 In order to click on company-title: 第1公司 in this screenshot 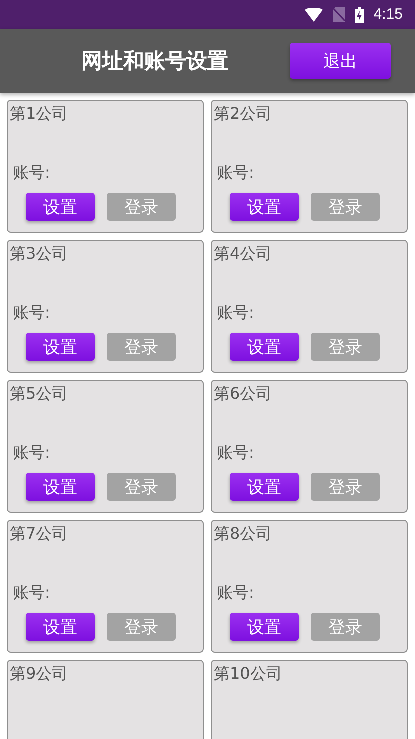, I will do `click(39, 114)`.